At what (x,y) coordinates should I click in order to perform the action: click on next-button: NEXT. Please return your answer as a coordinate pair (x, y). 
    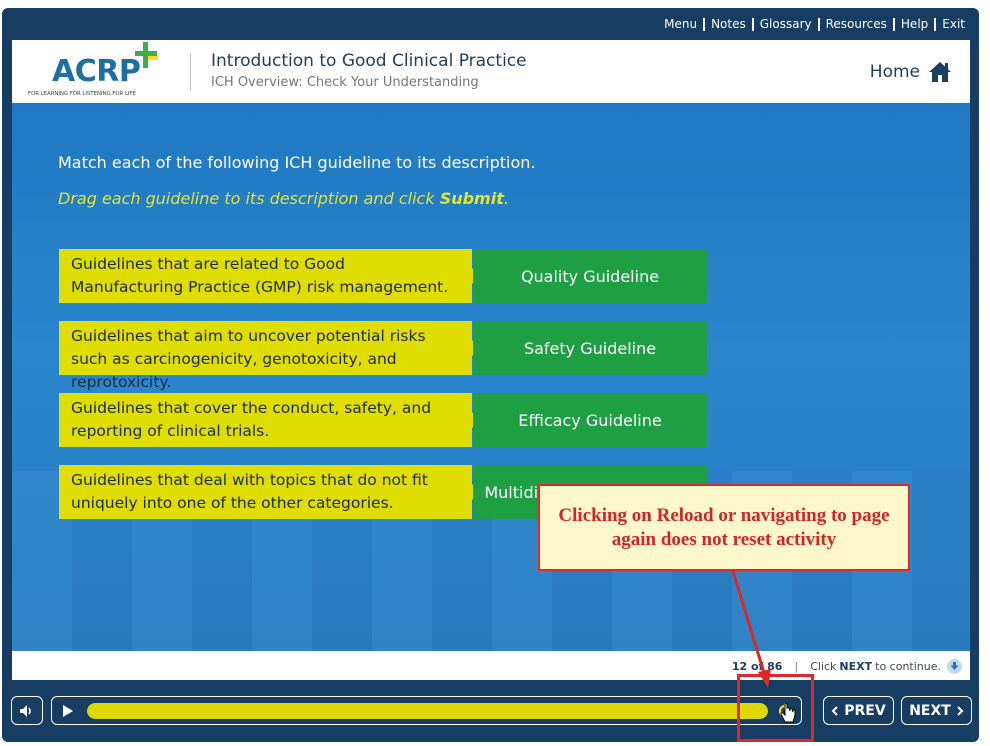
    Looking at the image, I should click on (936, 710).